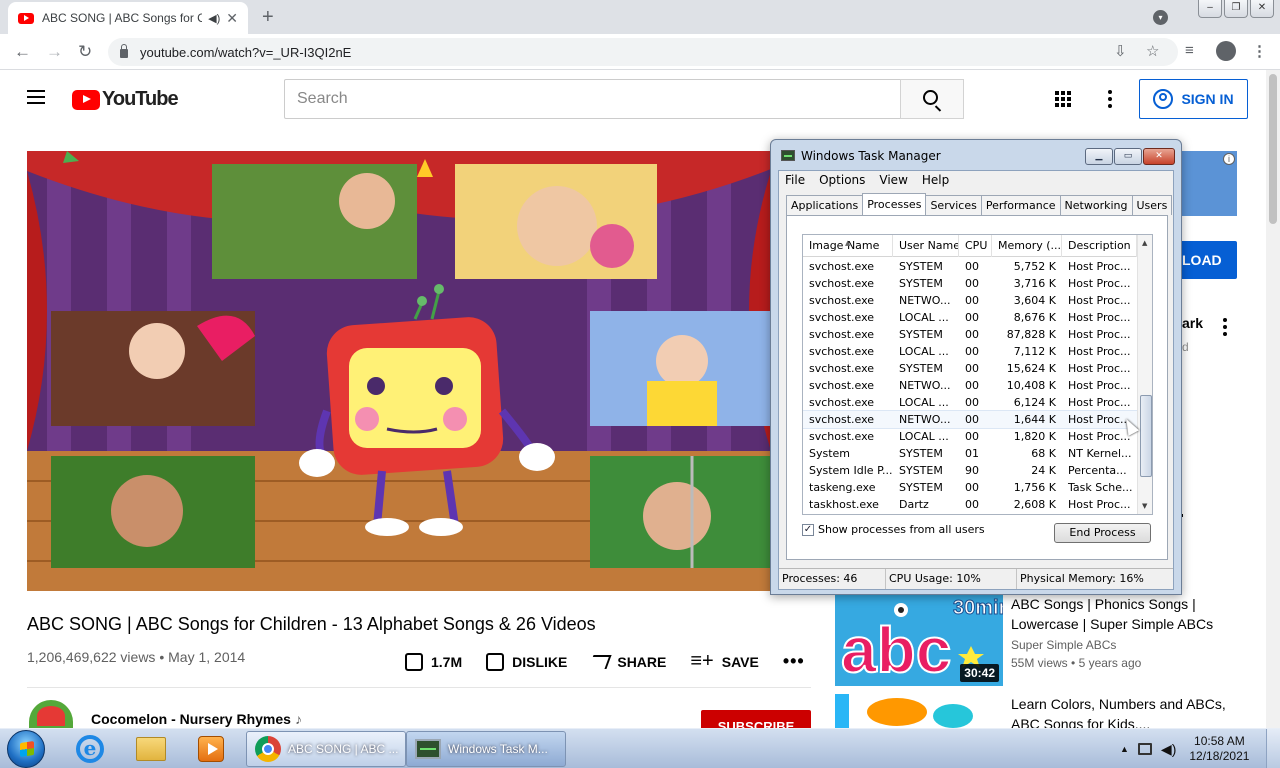  I want to click on tab-processes: Processes, so click(894, 204).